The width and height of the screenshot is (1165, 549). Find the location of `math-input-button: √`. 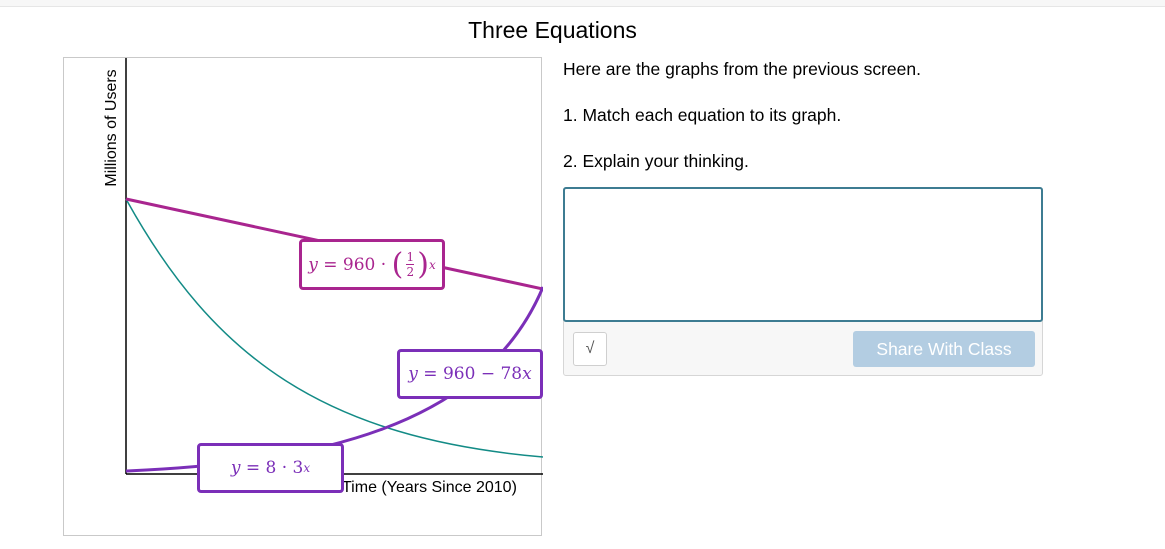

math-input-button: √ is located at coordinates (590, 349).